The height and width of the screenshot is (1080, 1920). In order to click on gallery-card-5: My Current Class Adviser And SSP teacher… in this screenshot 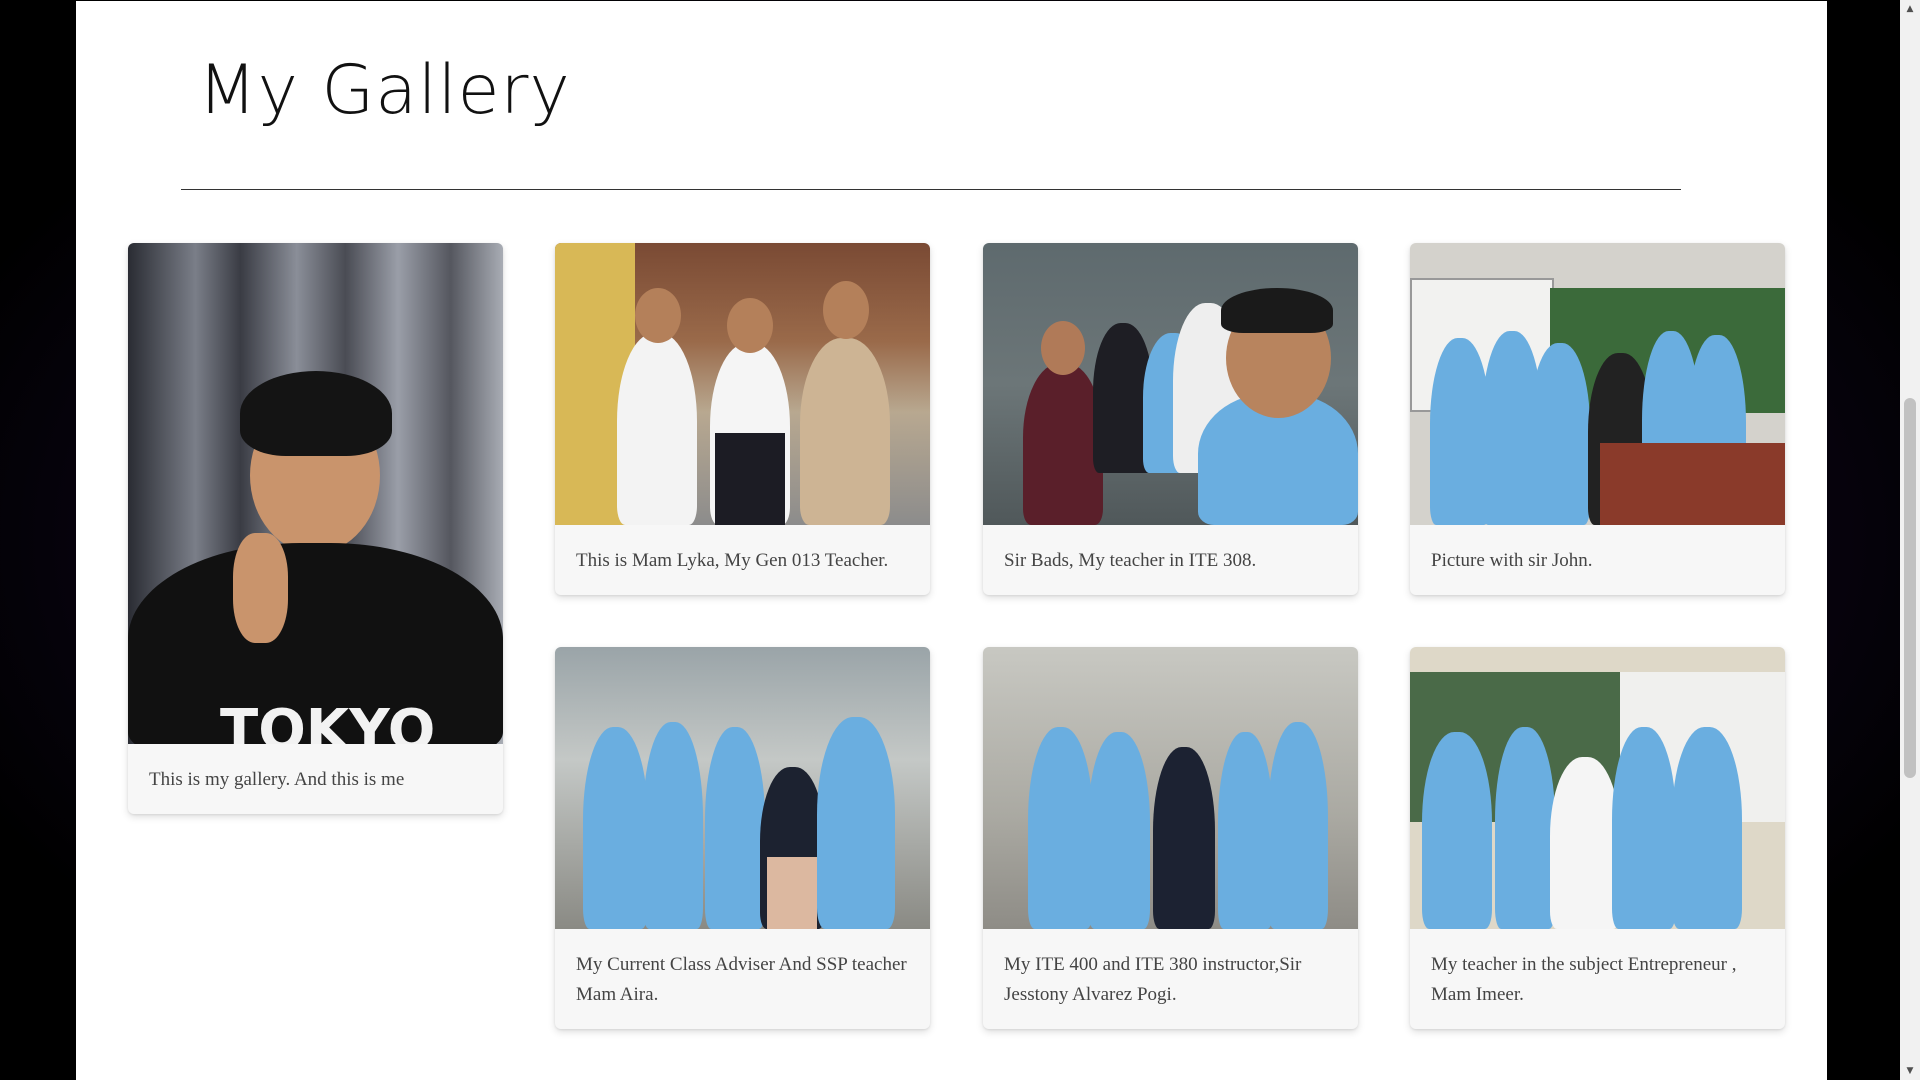, I will do `click(742, 838)`.